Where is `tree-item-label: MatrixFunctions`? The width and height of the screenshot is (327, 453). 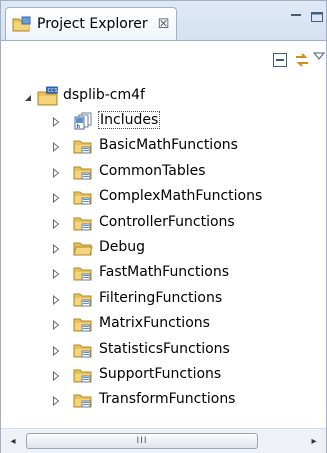 tree-item-label: MatrixFunctions is located at coordinates (154, 323).